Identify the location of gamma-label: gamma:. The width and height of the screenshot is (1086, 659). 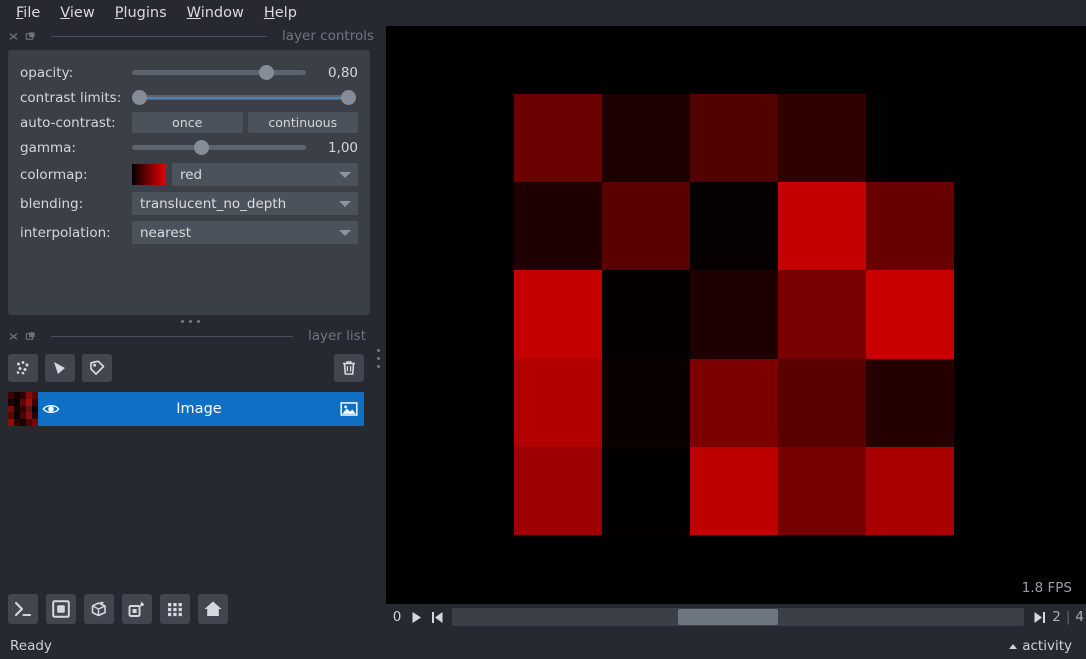
(48, 147).